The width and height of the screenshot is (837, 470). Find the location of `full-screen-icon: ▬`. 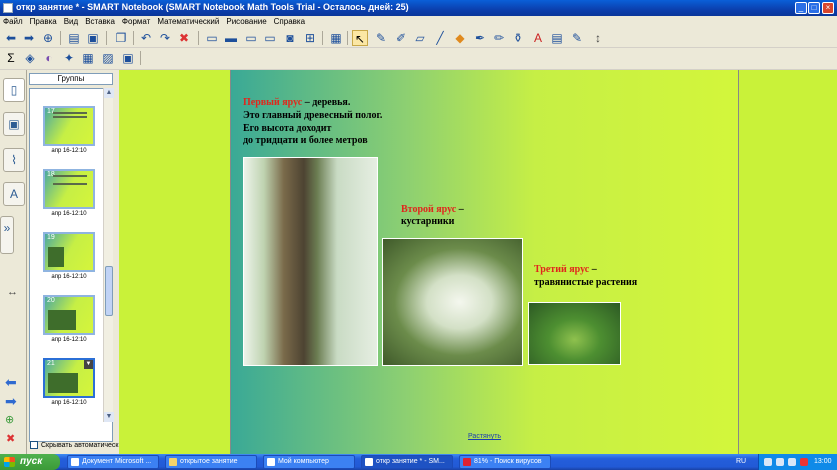

full-screen-icon: ▬ is located at coordinates (231, 38).